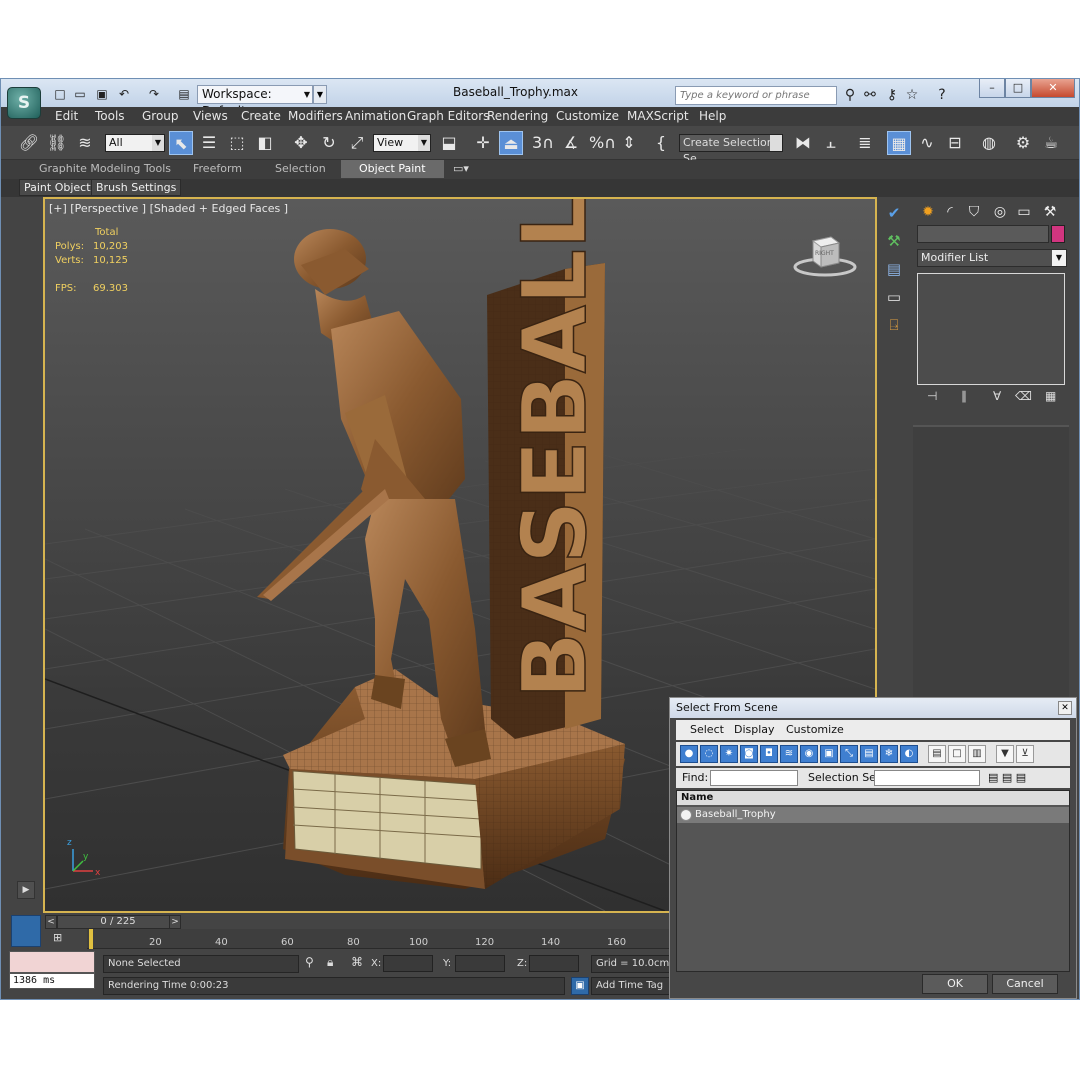  What do you see at coordinates (942, 95) in the screenshot?
I see `help-icon: ?` at bounding box center [942, 95].